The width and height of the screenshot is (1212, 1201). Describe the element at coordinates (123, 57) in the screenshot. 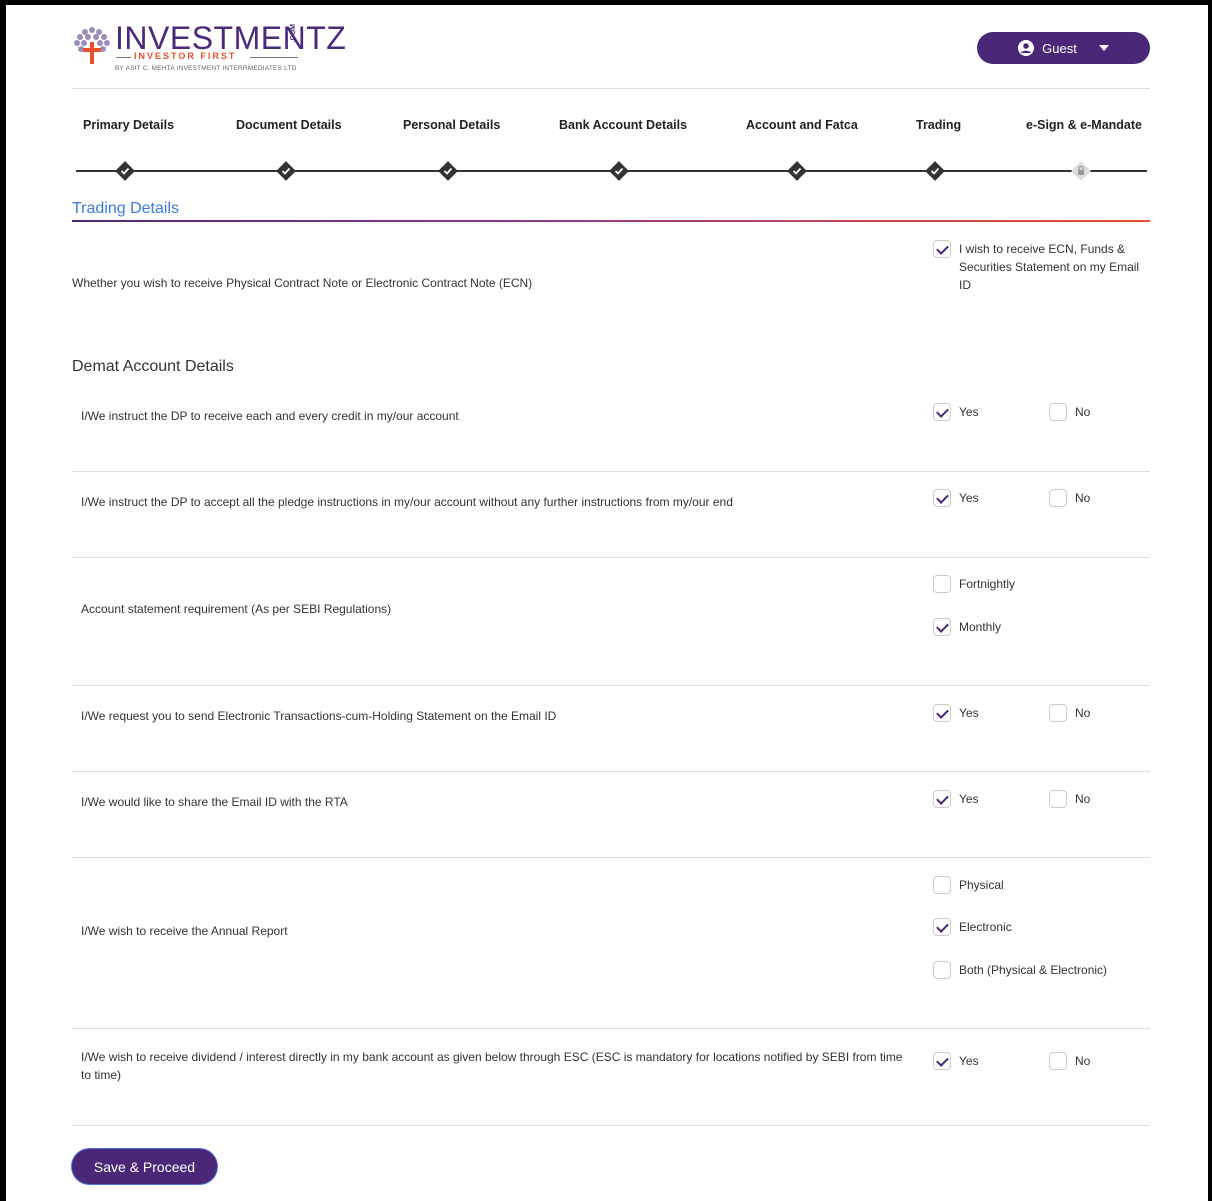

I see `tagline-rule-left` at that location.